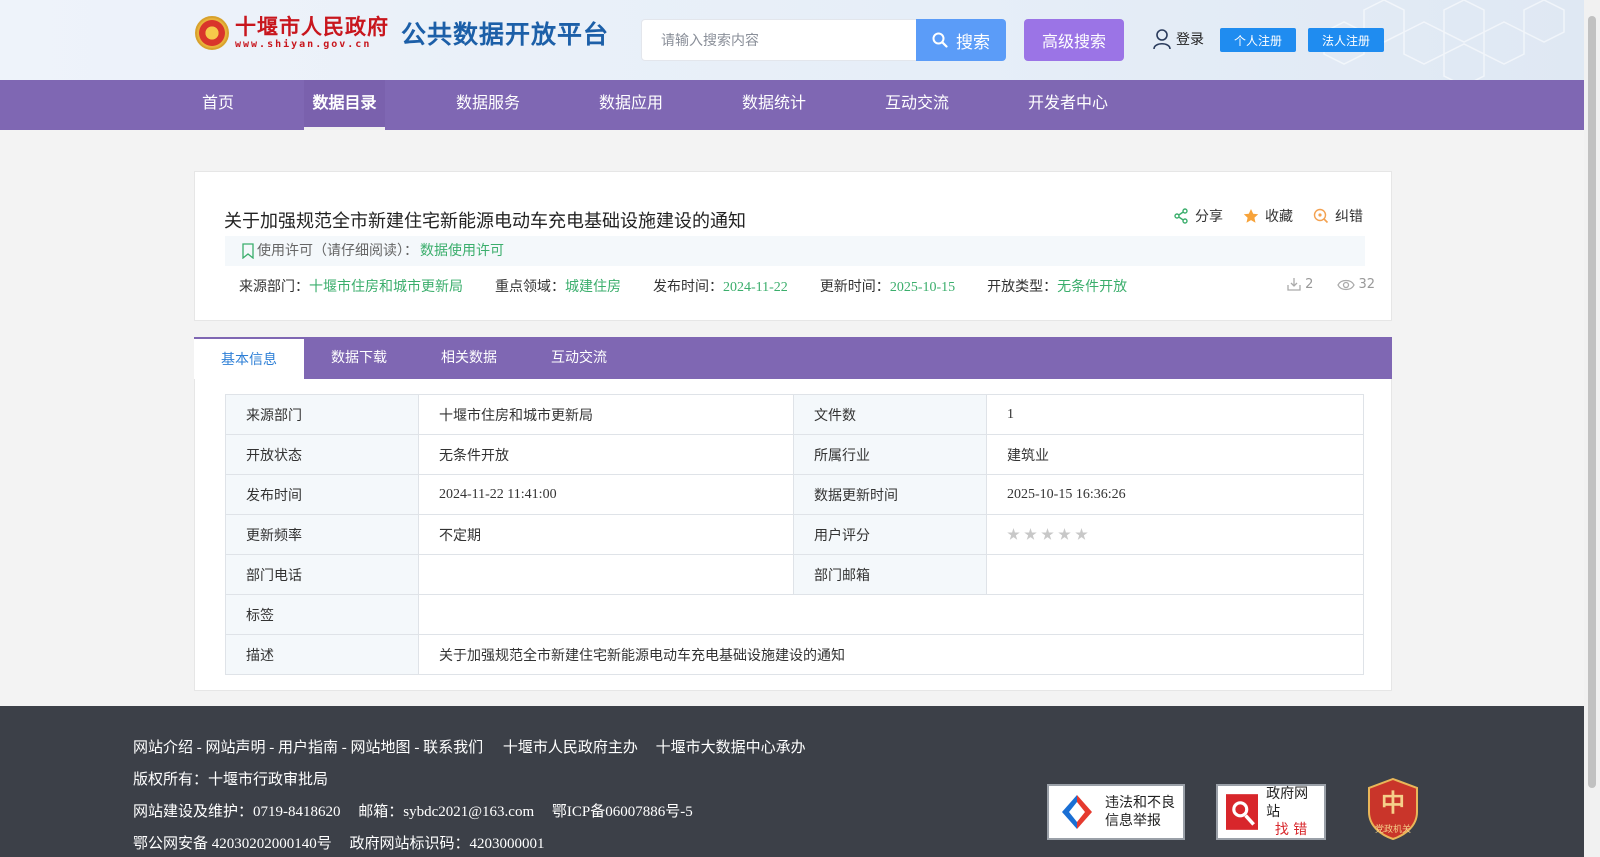 This screenshot has width=1600, height=857. What do you see at coordinates (793, 358) in the screenshot?
I see `detail-tabs: 基本信息 数据下载 相关数据 互动交流` at bounding box center [793, 358].